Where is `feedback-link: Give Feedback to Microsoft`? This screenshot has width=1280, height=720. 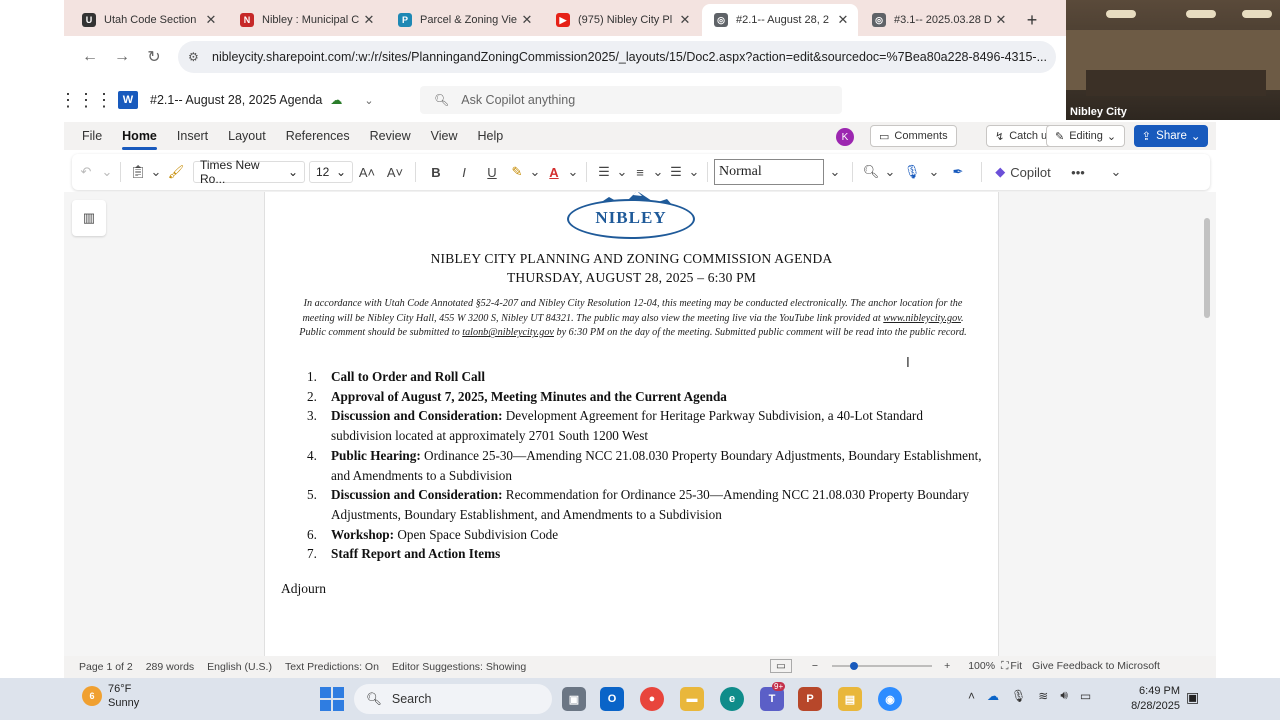
feedback-link: Give Feedback to Microsoft is located at coordinates (1096, 666).